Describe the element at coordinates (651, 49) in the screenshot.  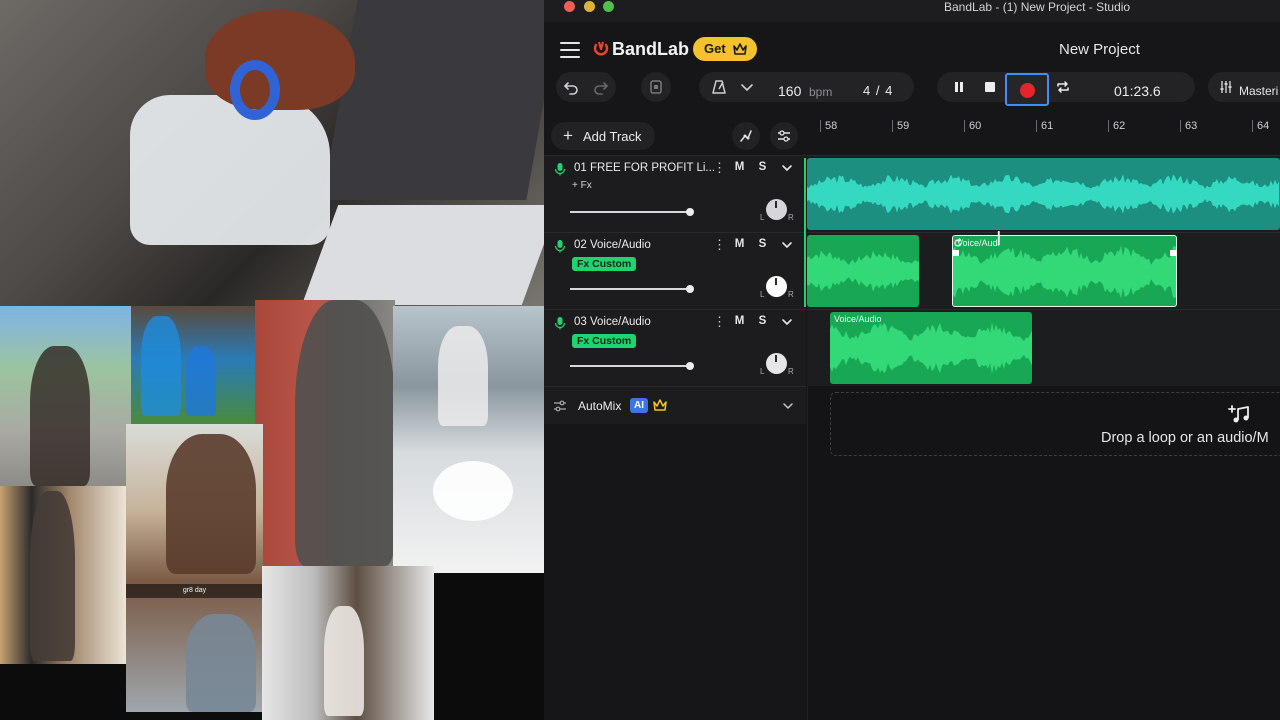
I see `bandlab-logo-text: BandLab` at that location.